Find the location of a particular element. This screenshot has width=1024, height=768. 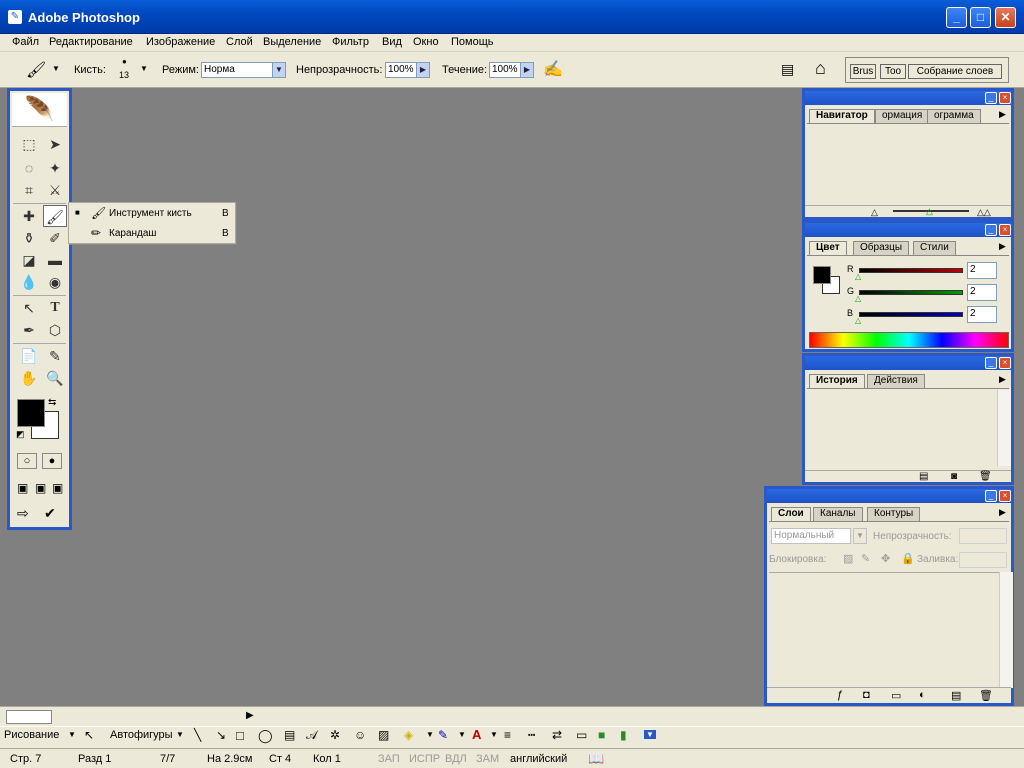

status-ext: ВДЛ is located at coordinates (456, 759).